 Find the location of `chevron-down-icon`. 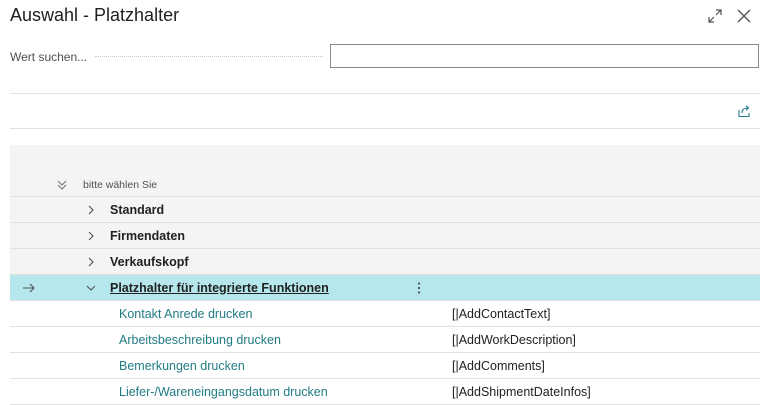

chevron-down-icon is located at coordinates (91, 288).